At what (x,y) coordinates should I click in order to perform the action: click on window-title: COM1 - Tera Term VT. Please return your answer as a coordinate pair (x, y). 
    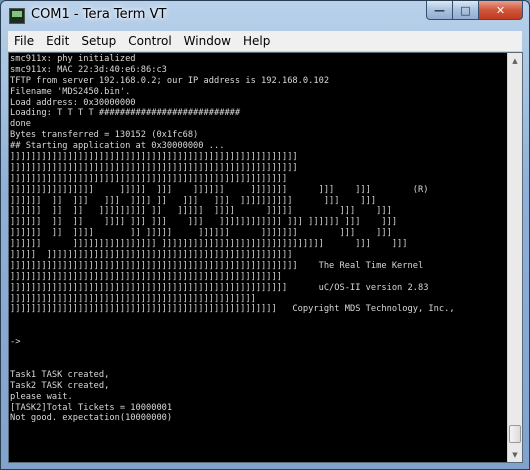
    Looking at the image, I should click on (99, 14).